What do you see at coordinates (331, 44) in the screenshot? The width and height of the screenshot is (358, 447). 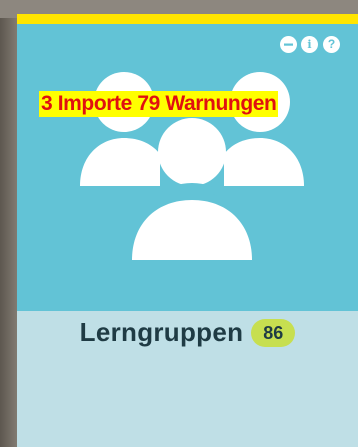 I see `help-button: ?` at bounding box center [331, 44].